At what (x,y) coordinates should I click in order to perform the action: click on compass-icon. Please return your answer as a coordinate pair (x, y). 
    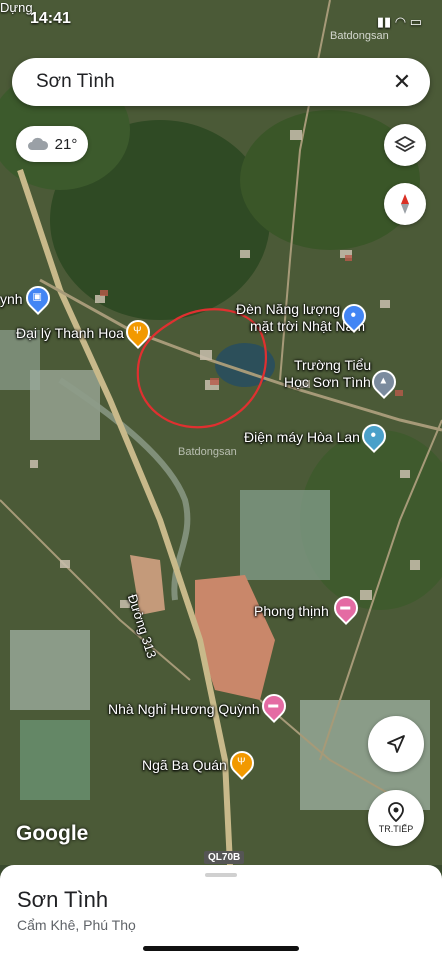
    Looking at the image, I should click on (405, 204).